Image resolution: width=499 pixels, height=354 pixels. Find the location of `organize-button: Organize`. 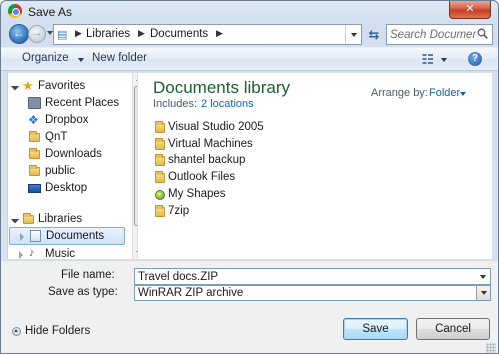

organize-button: Organize is located at coordinates (45, 58).